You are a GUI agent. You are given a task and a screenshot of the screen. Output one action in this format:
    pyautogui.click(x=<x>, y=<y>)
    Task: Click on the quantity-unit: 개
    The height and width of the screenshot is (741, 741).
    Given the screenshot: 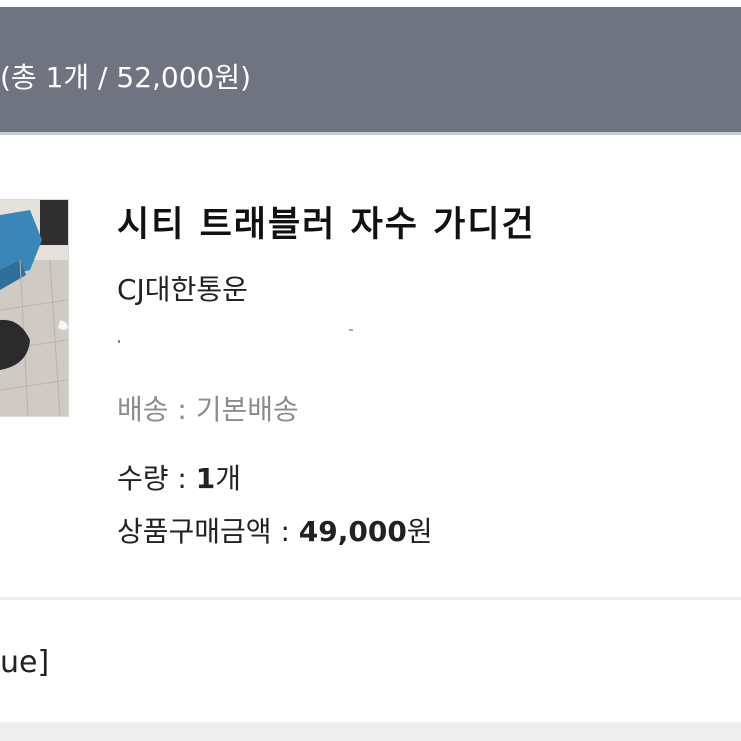 What is the action you would take?
    pyautogui.click(x=228, y=478)
    